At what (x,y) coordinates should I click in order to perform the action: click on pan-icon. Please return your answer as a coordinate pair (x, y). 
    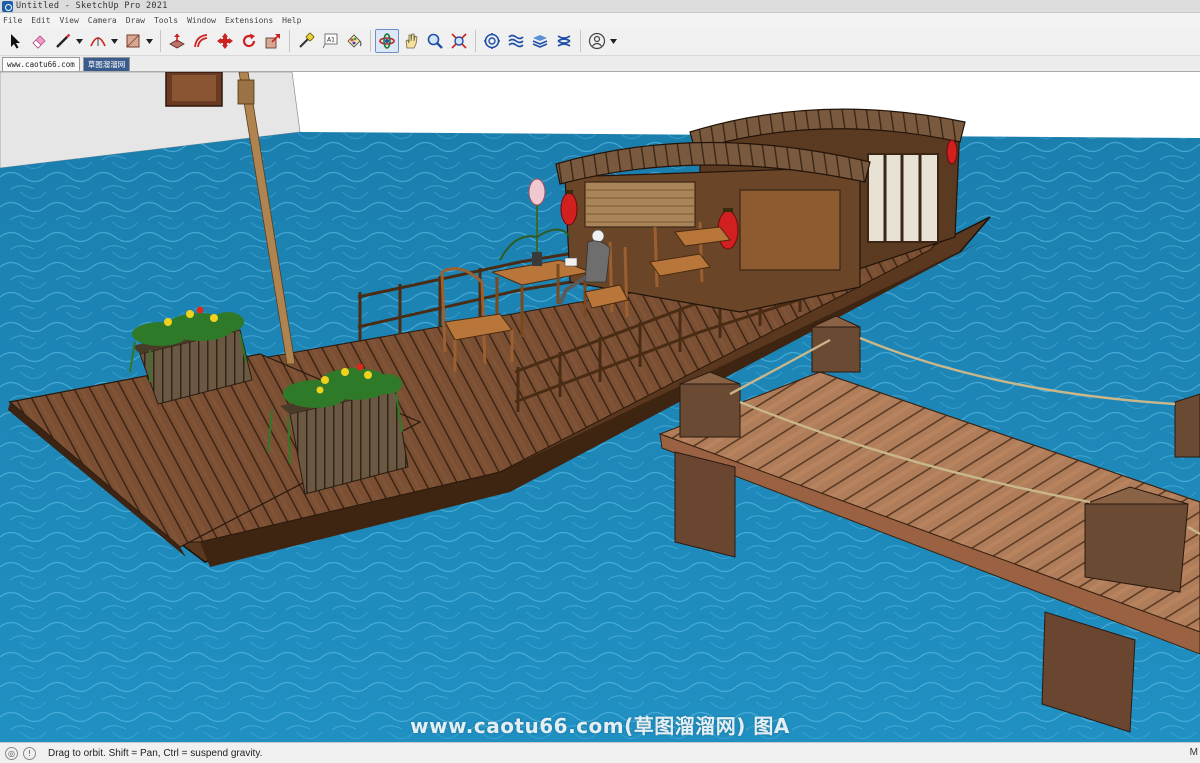
    Looking at the image, I should click on (411, 41).